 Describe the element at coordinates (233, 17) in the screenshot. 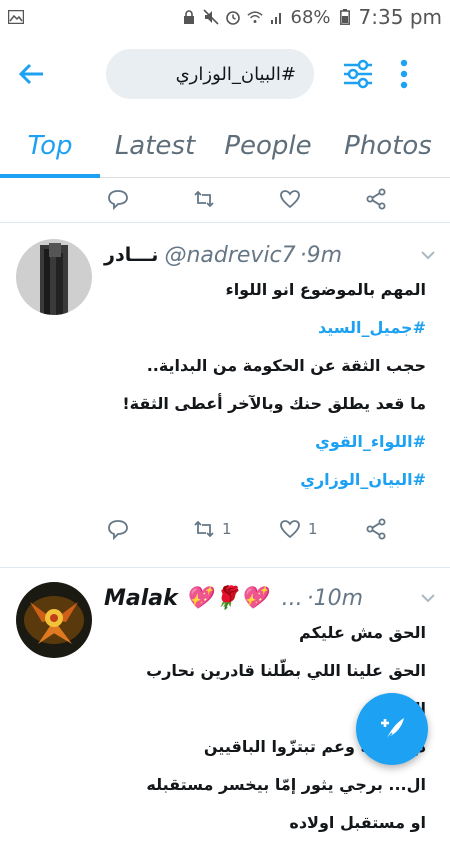

I see `alarm-icon` at that location.